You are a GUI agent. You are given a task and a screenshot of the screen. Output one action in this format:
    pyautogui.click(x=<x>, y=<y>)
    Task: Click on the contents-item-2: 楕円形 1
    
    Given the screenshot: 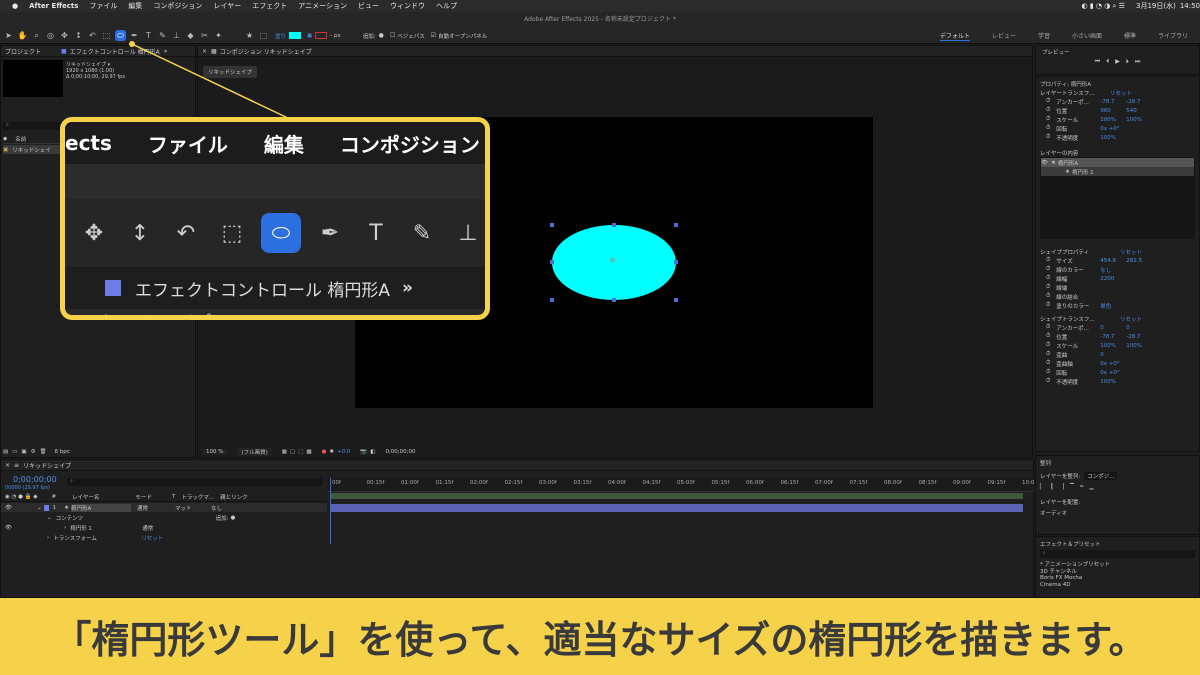 What is the action you would take?
    pyautogui.click(x=1083, y=172)
    